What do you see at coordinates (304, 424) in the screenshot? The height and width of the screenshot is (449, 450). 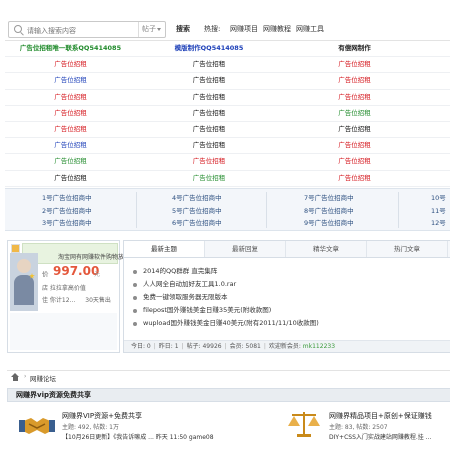 I see `scales-icon` at bounding box center [304, 424].